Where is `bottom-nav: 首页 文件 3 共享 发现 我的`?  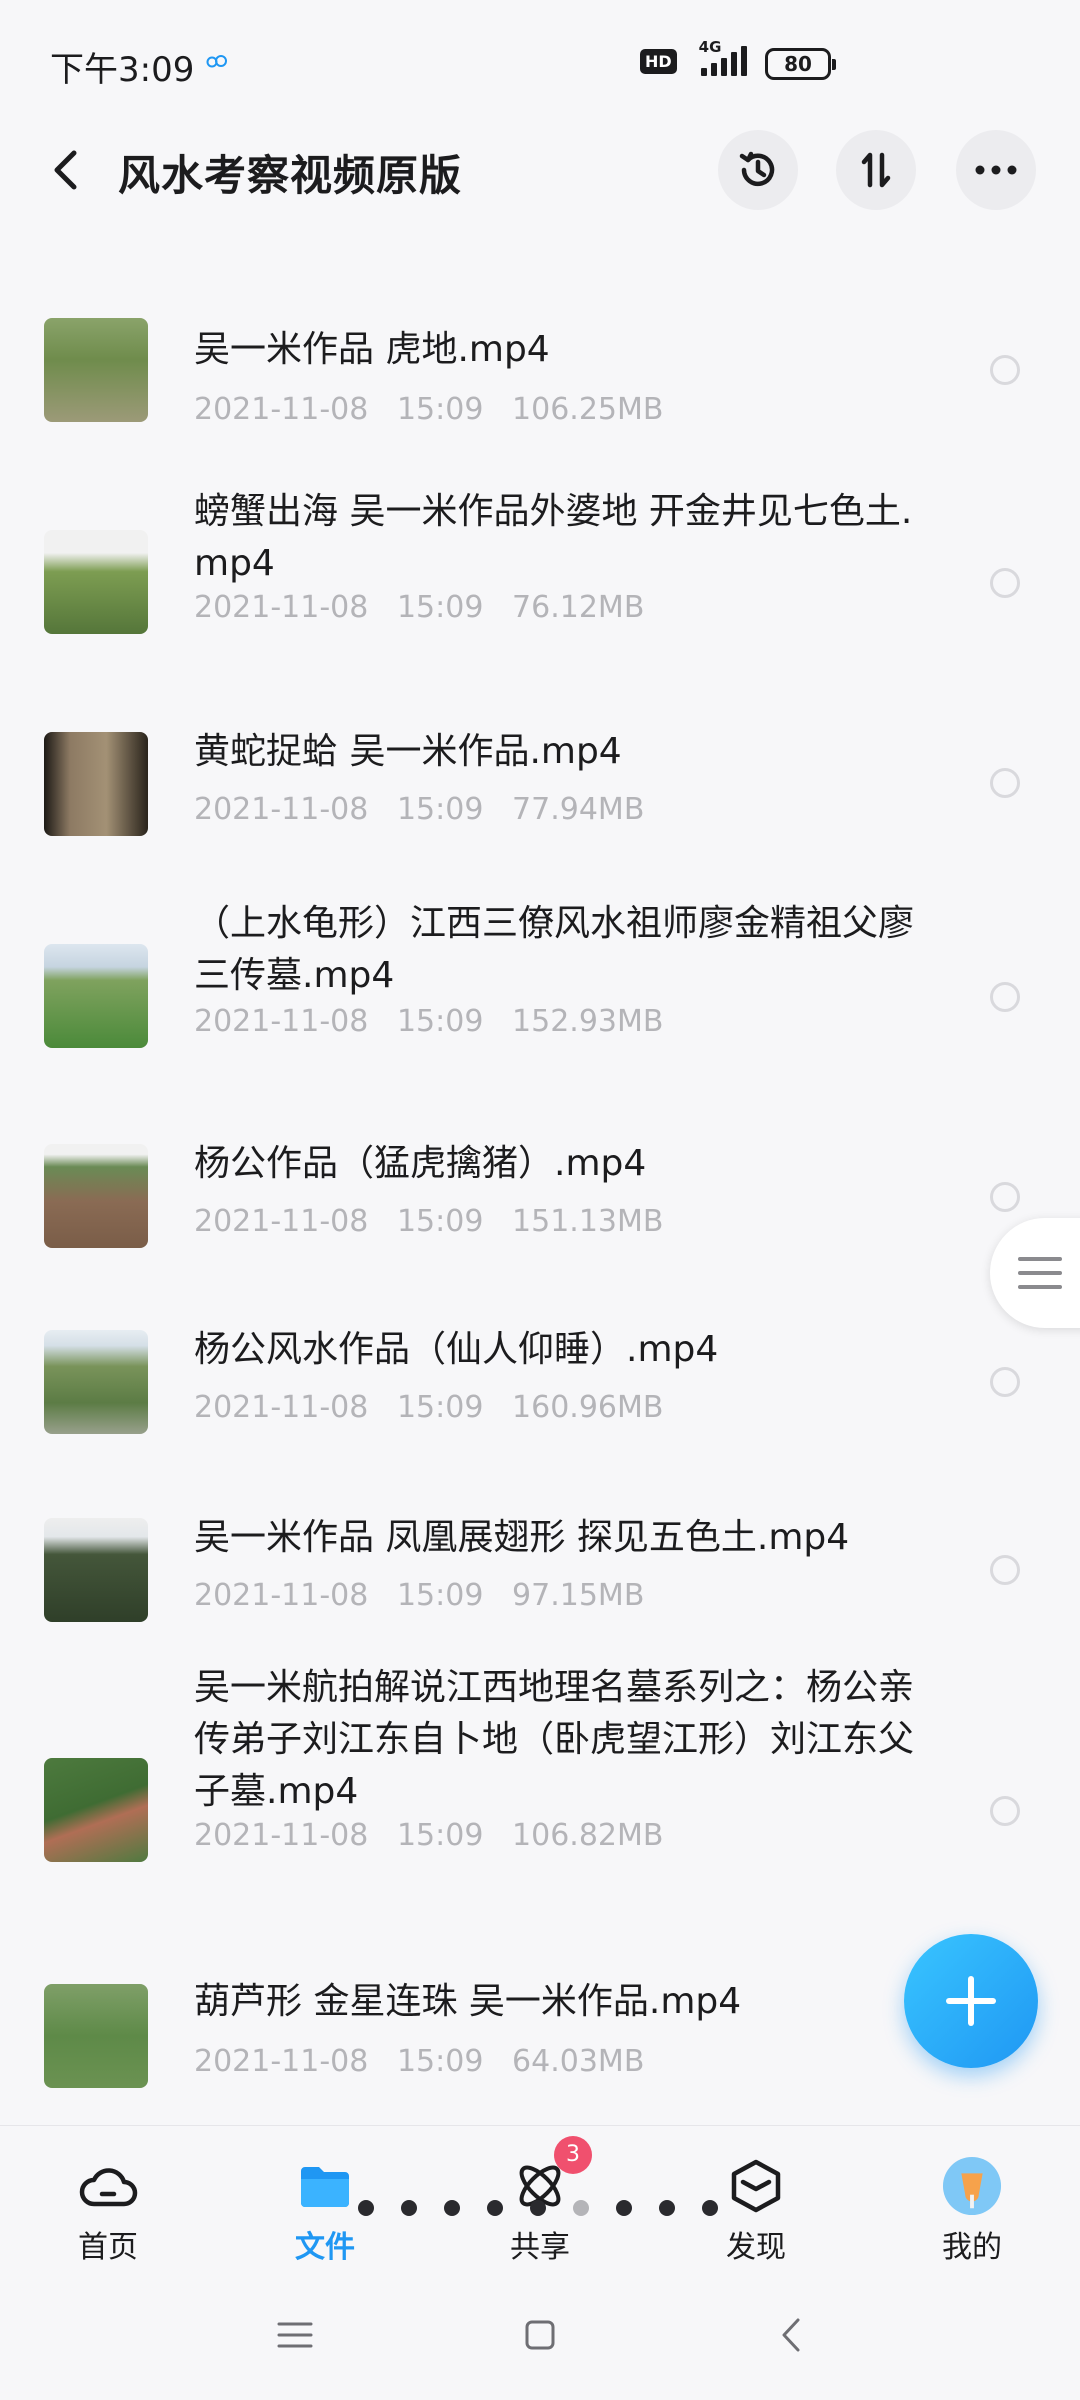 bottom-nav: 首页 文件 3 共享 发现 我的 is located at coordinates (540, 2197).